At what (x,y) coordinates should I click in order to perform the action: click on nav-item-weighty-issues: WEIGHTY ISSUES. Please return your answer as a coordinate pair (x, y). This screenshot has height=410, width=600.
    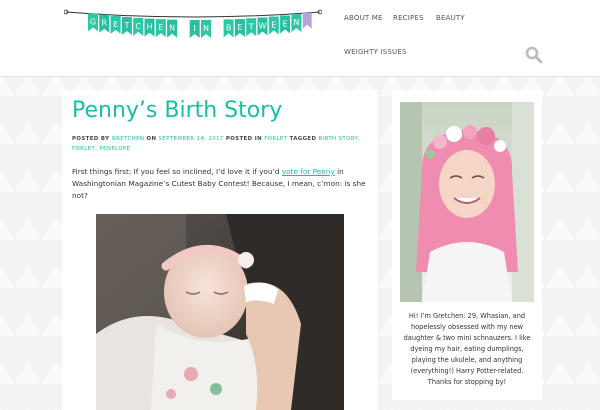
    Looking at the image, I should click on (375, 52).